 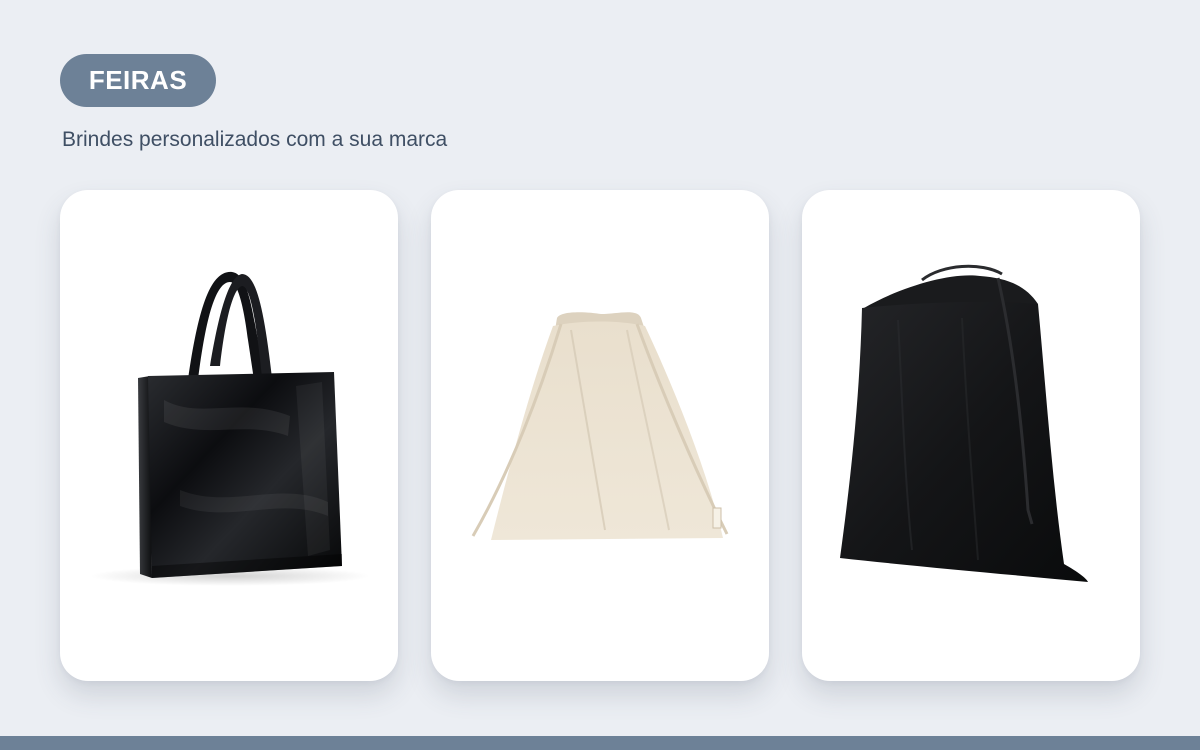 What do you see at coordinates (255, 139) in the screenshot?
I see `section-subtitle: Brindes personalizados com a sua marca` at bounding box center [255, 139].